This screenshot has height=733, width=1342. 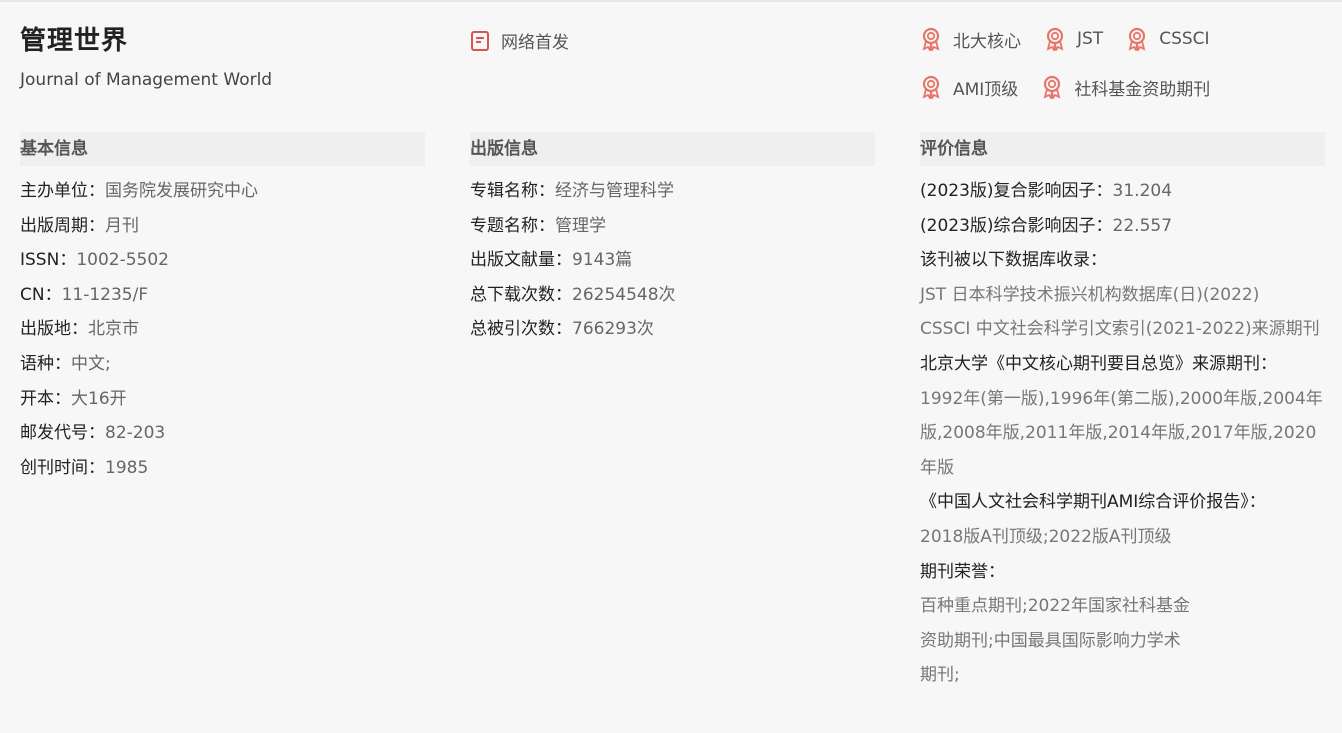 What do you see at coordinates (146, 80) in the screenshot?
I see `journal-subtitle: Journal of Management World` at bounding box center [146, 80].